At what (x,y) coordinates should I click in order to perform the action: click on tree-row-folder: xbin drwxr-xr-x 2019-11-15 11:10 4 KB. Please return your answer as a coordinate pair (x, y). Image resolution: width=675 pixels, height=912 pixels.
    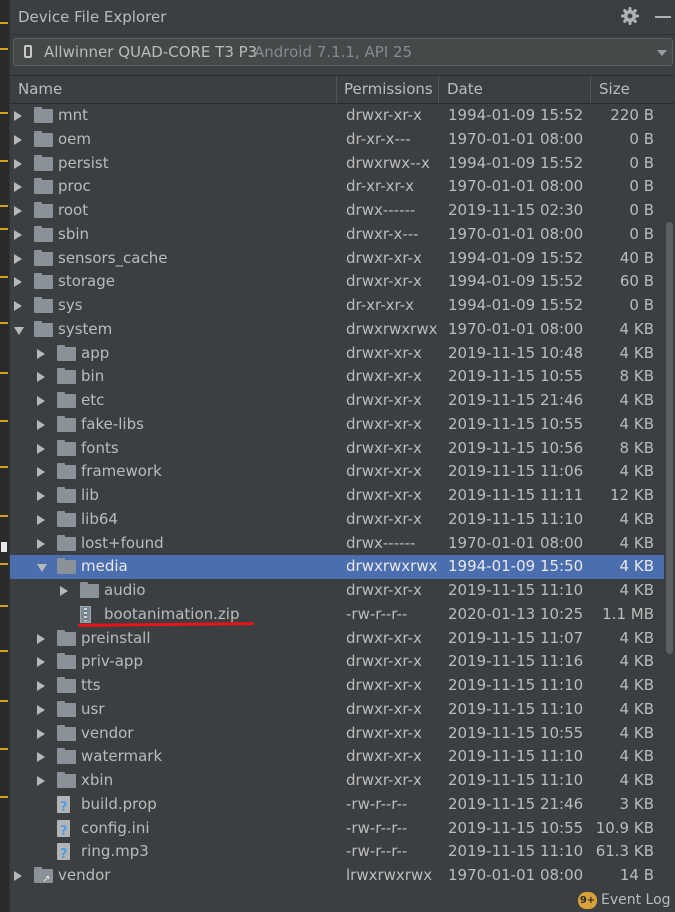
    Looking at the image, I should click on (337, 781).